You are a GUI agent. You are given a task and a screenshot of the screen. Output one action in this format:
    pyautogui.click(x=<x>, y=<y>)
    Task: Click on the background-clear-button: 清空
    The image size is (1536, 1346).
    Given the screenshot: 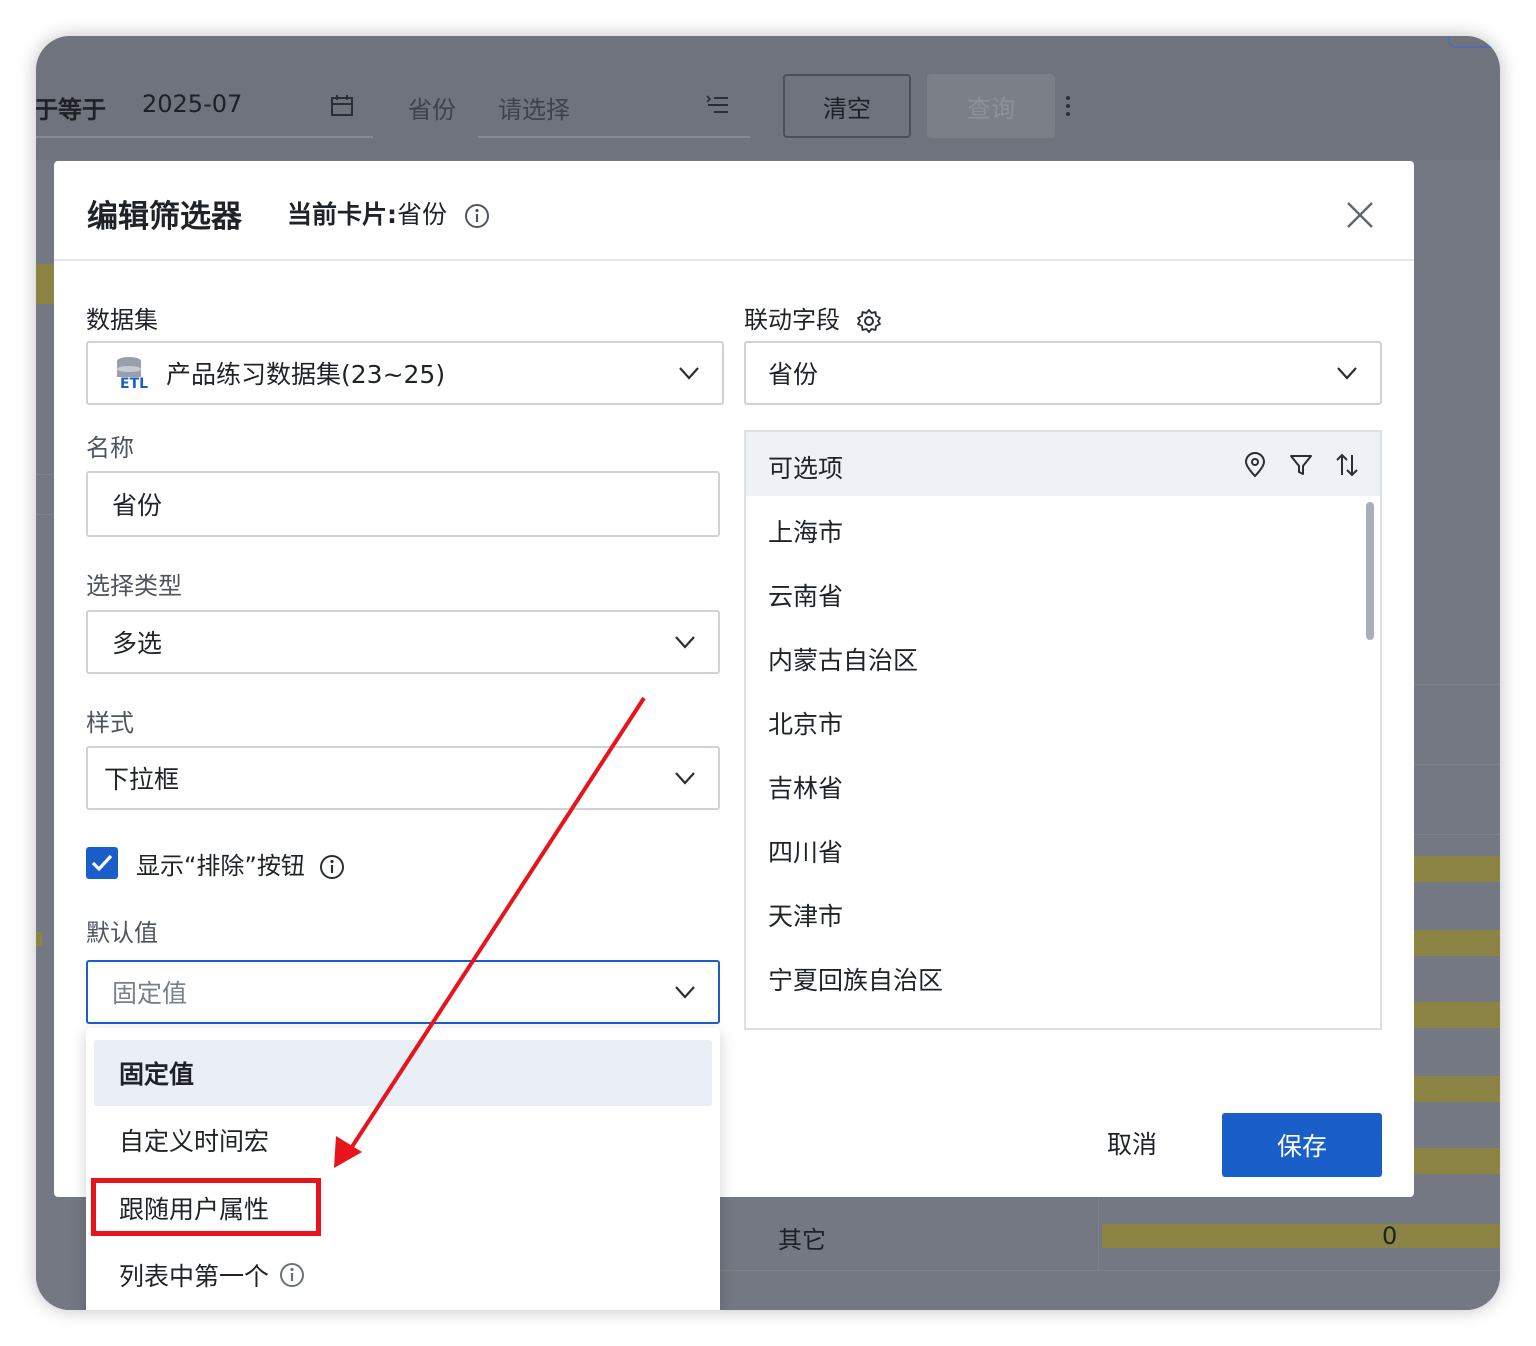 What is the action you would take?
    pyautogui.click(x=847, y=106)
    